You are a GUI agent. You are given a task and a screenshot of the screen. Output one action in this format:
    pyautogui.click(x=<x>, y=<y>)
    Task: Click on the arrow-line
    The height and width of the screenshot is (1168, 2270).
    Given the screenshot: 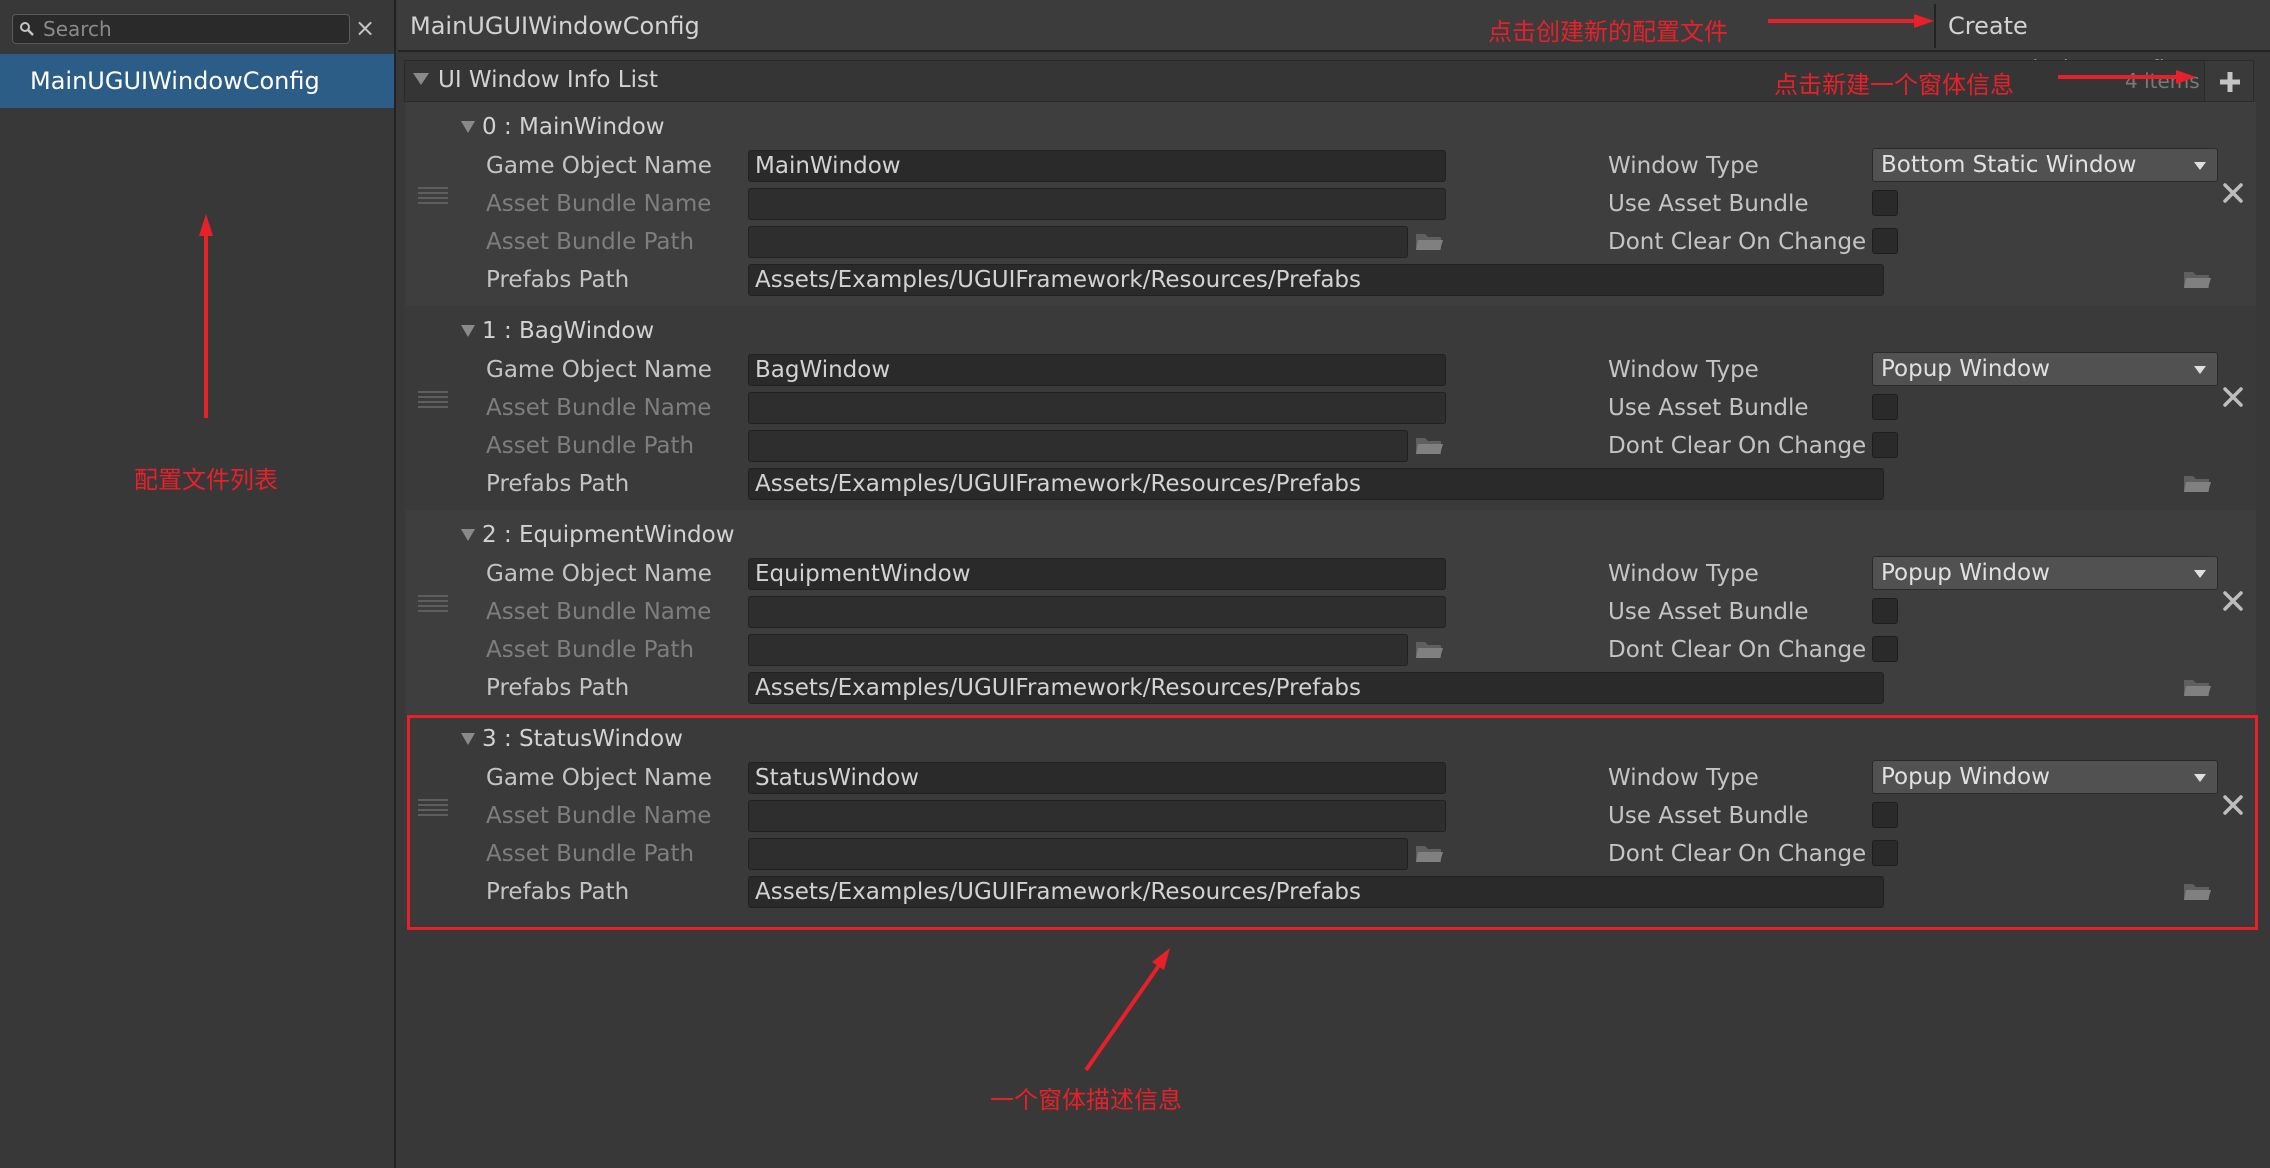 What is the action you would take?
    pyautogui.click(x=1123, y=1017)
    